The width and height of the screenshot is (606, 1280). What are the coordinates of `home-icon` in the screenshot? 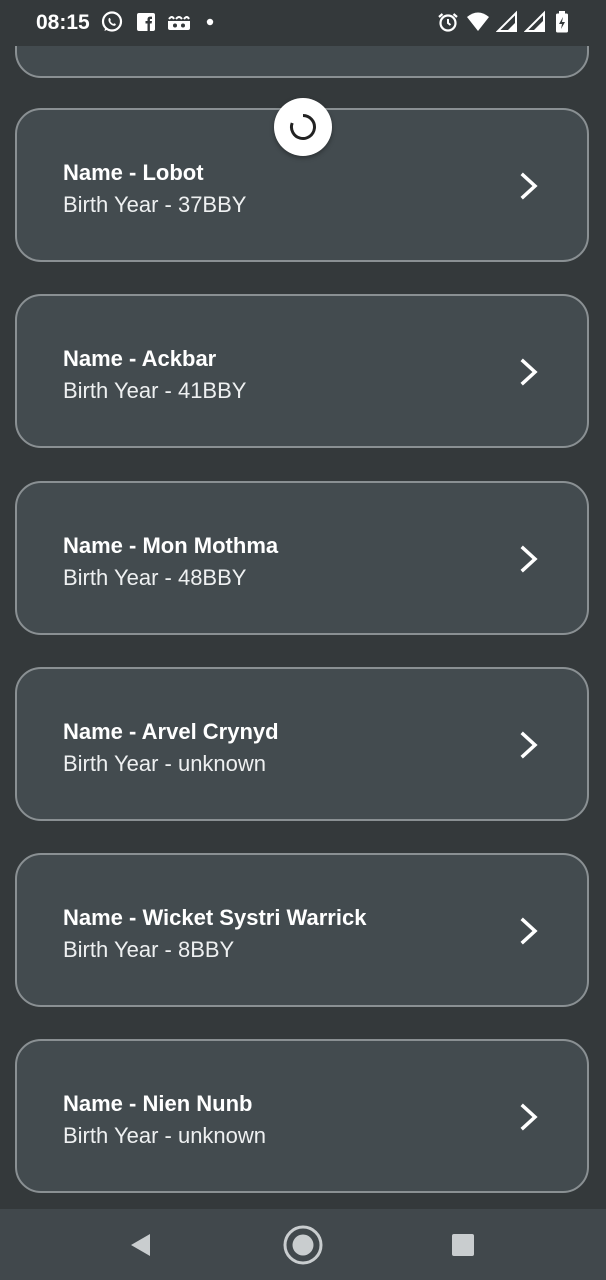 It's located at (303, 1245).